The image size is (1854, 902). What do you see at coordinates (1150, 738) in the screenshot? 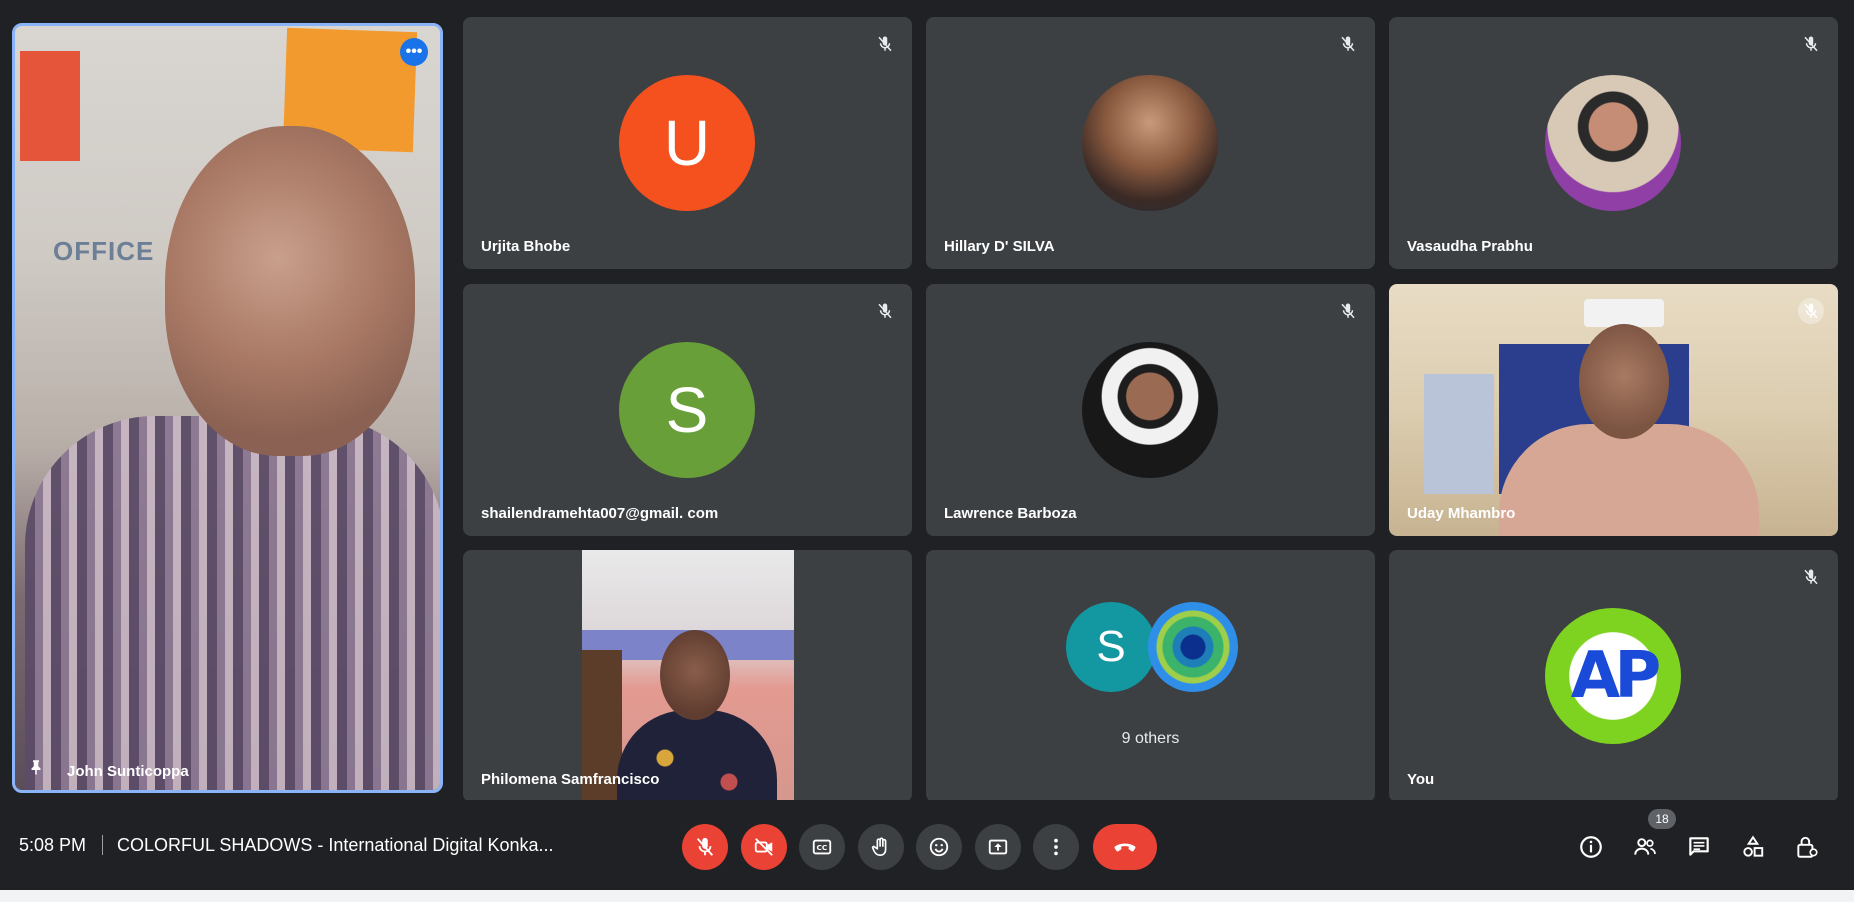
I see `others-count-label: 9 others` at bounding box center [1150, 738].